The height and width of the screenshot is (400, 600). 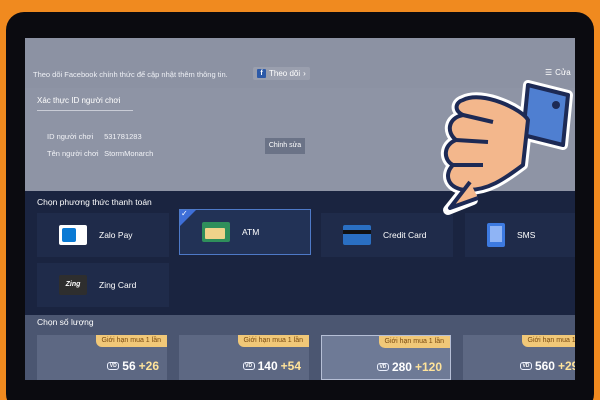 What do you see at coordinates (526, 235) in the screenshot?
I see `payment-option-label: SMS` at bounding box center [526, 235].